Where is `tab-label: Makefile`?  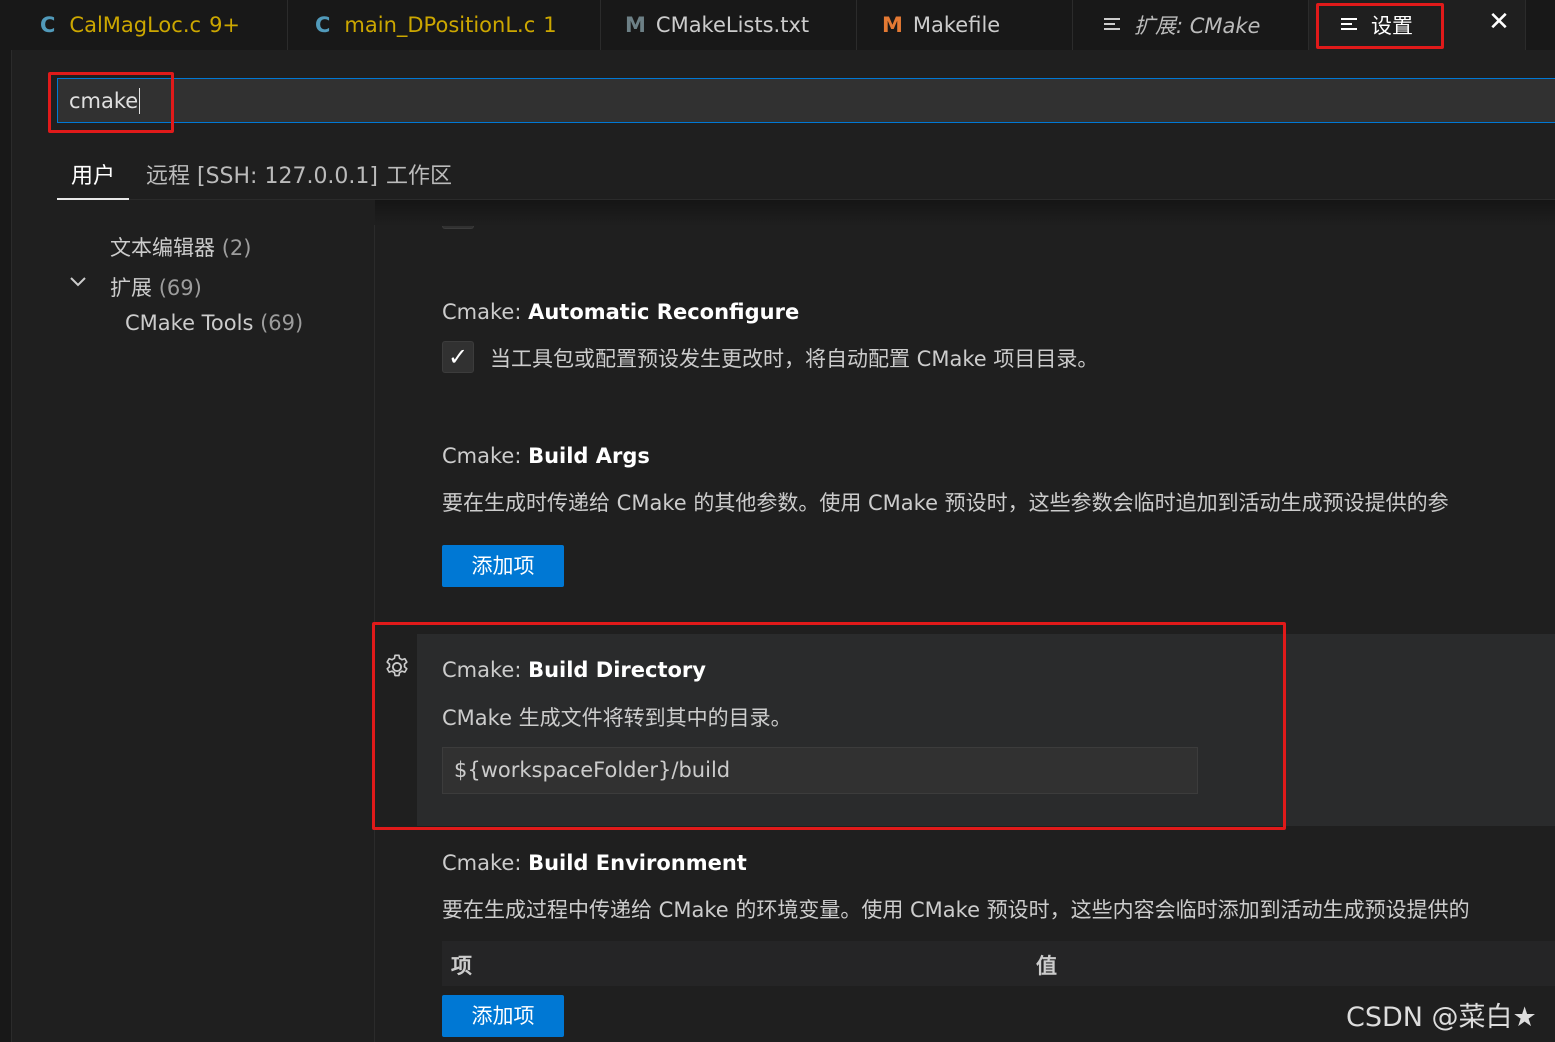
tab-label: Makefile is located at coordinates (956, 25).